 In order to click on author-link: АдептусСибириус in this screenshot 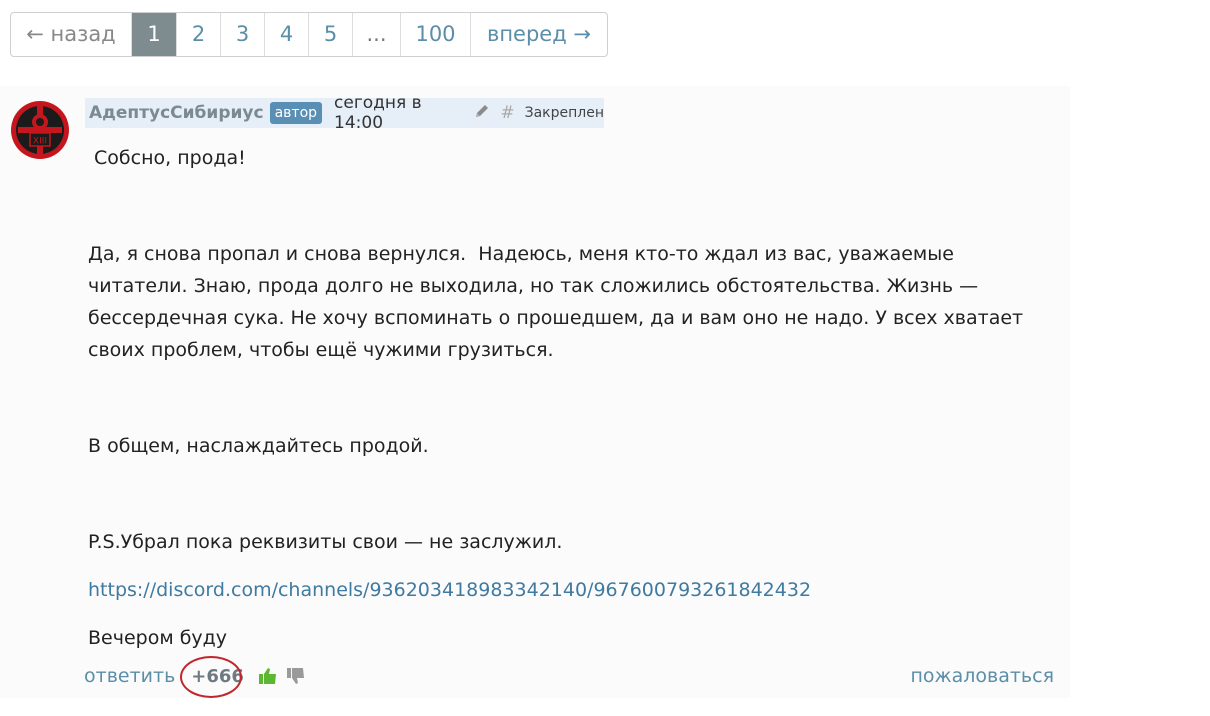, I will do `click(176, 113)`.